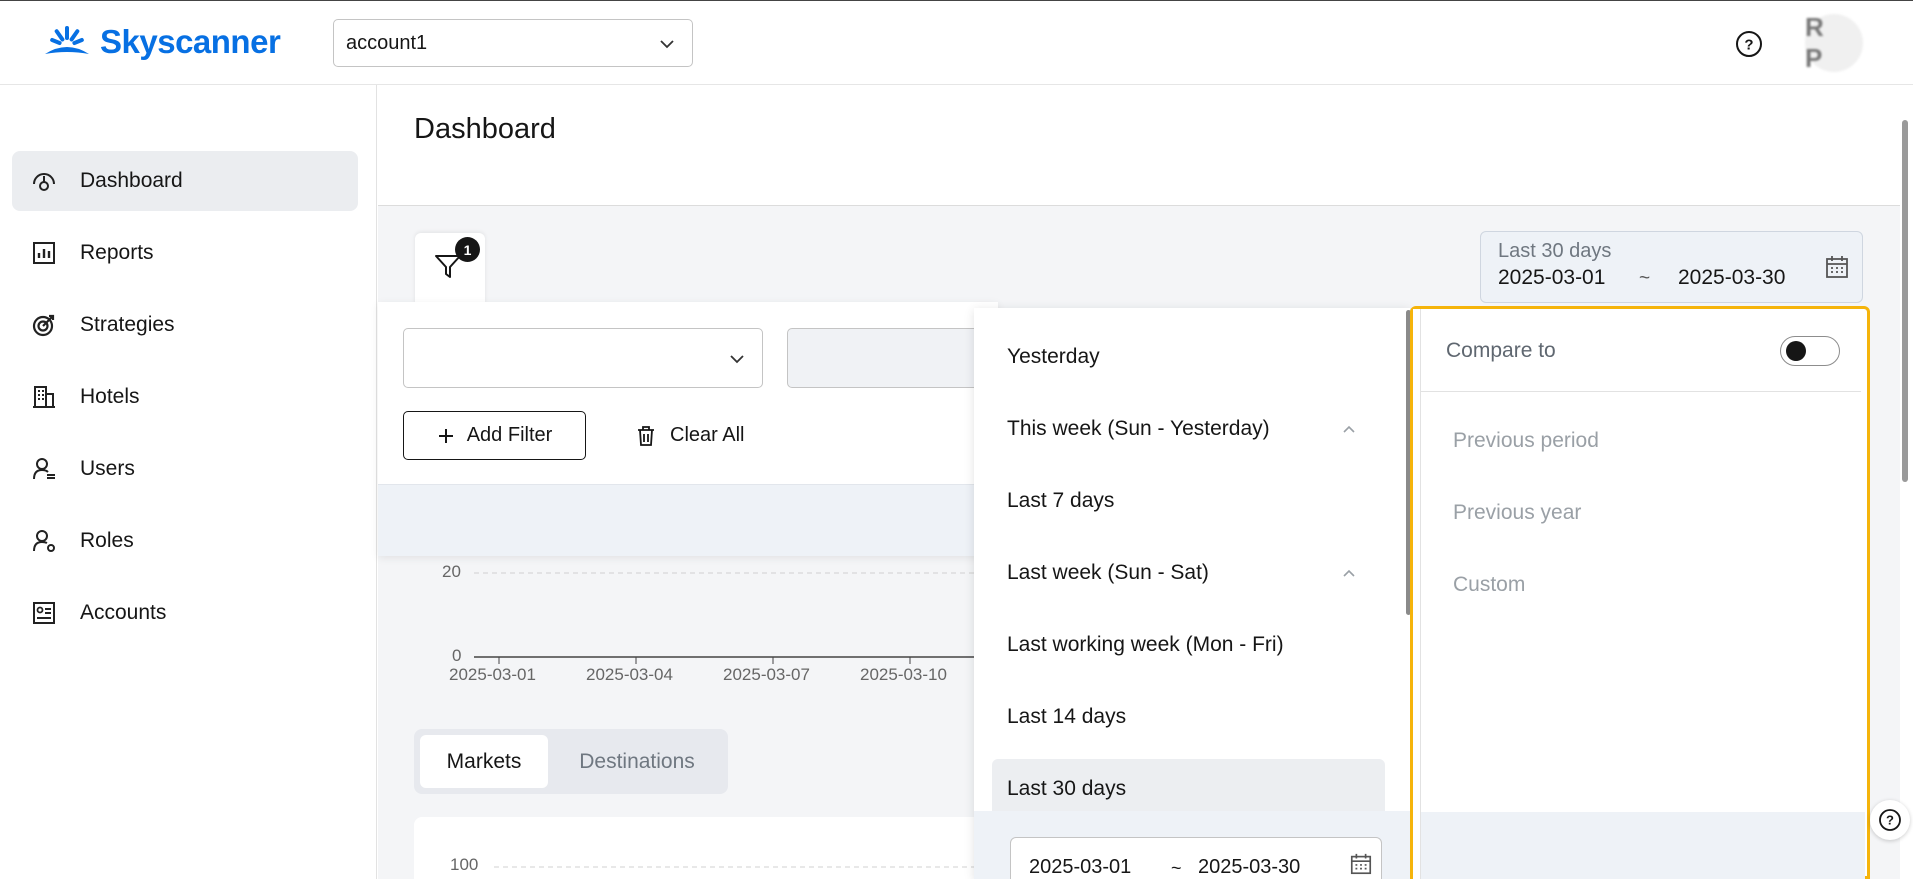 The width and height of the screenshot is (1913, 879). I want to click on sidebar-item-label: Dashboard, so click(131, 180).